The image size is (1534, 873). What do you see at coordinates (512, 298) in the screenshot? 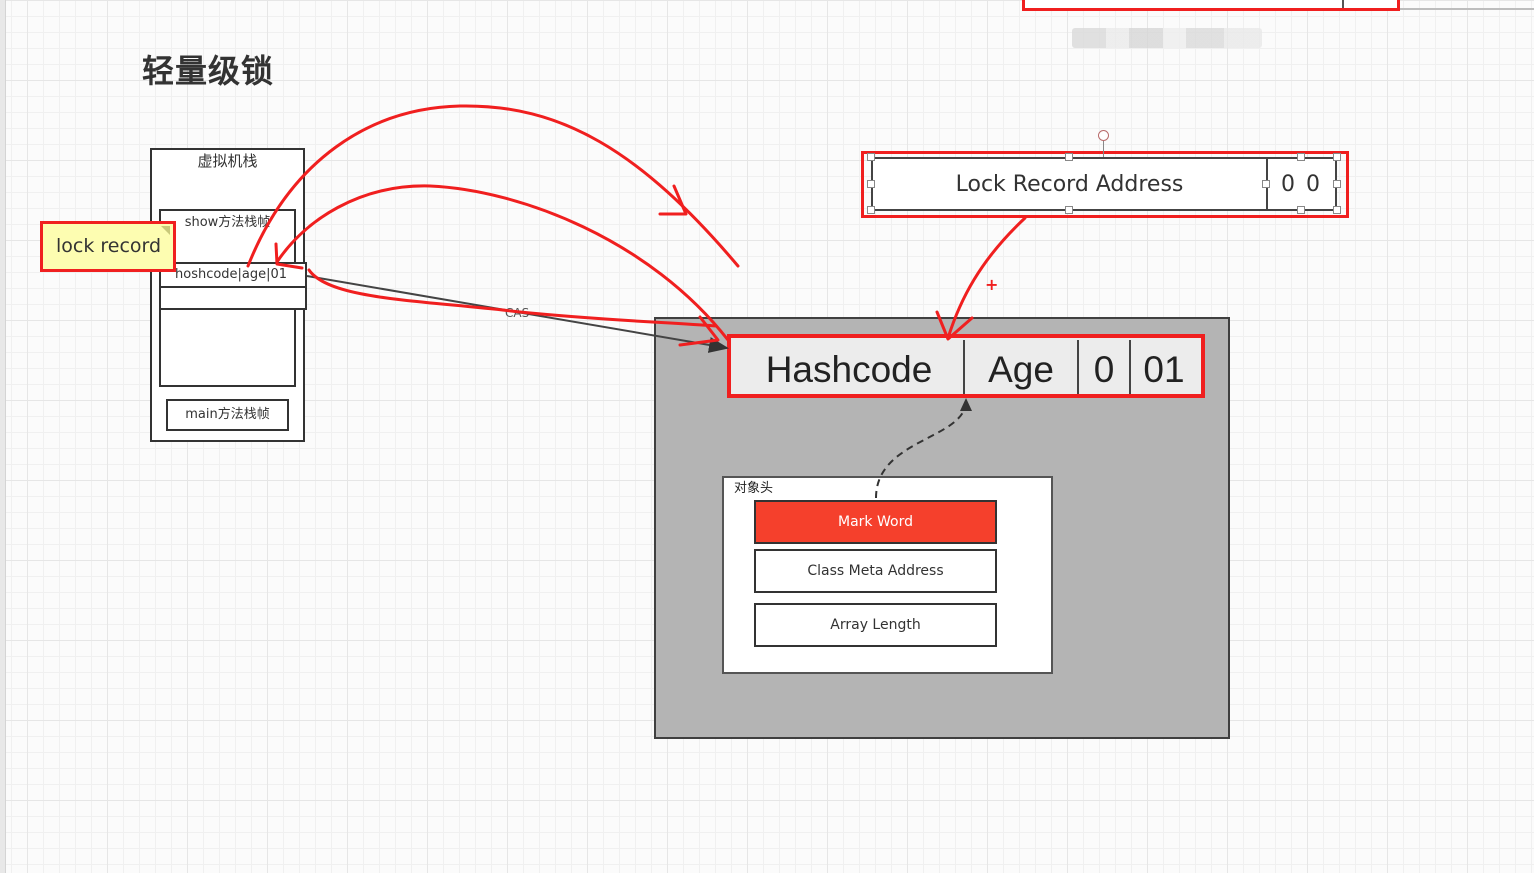
I see `red-arrow-cas` at bounding box center [512, 298].